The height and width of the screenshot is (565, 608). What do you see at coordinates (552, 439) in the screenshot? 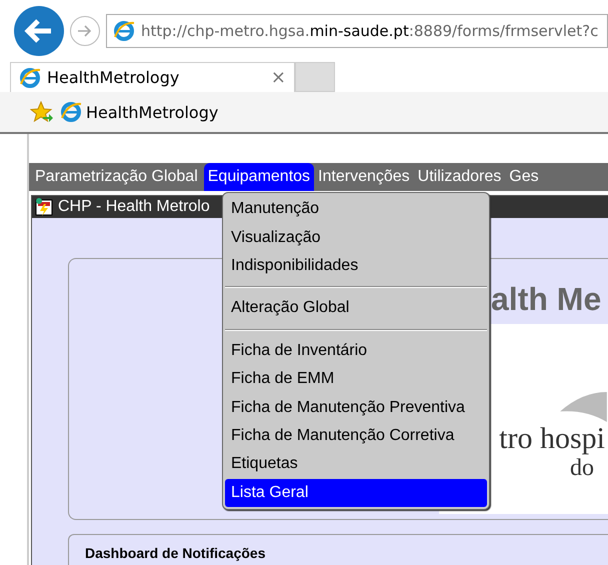
I see `logo-text: tro hospi` at bounding box center [552, 439].